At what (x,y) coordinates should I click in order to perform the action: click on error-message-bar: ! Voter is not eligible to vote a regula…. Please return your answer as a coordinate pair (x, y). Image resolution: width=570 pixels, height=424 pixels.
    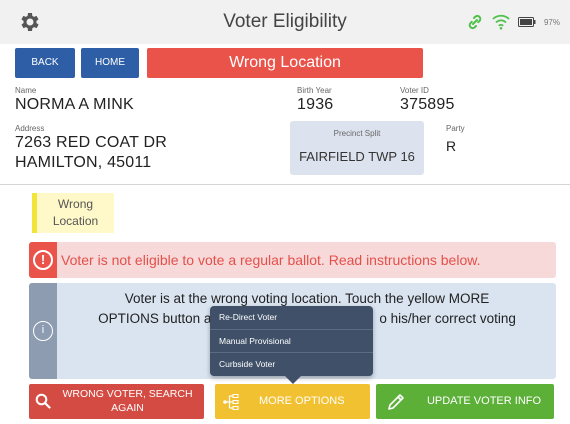
    Looking at the image, I should click on (292, 260).